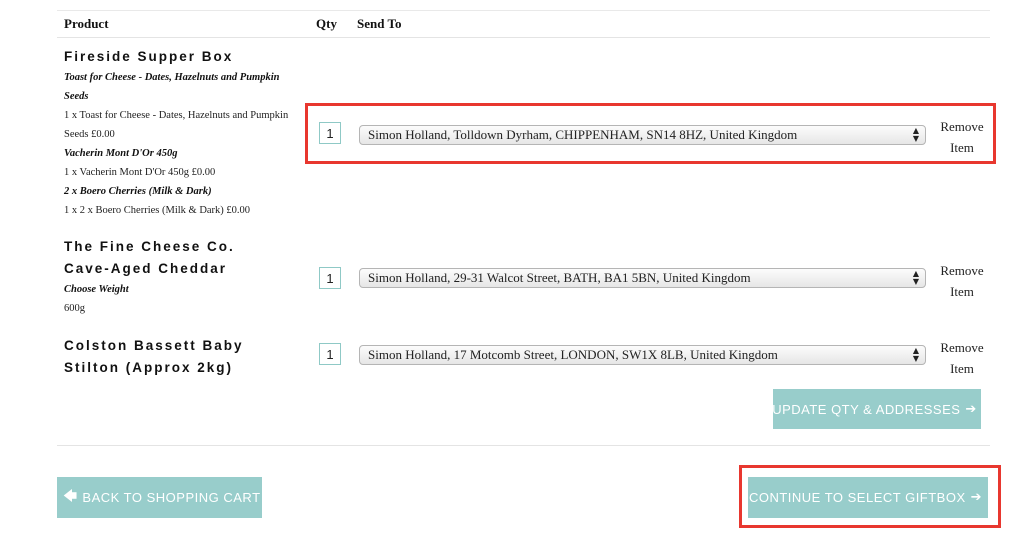  I want to click on update-button-label: UPDATE QTY & ADDRESSES, so click(866, 409).